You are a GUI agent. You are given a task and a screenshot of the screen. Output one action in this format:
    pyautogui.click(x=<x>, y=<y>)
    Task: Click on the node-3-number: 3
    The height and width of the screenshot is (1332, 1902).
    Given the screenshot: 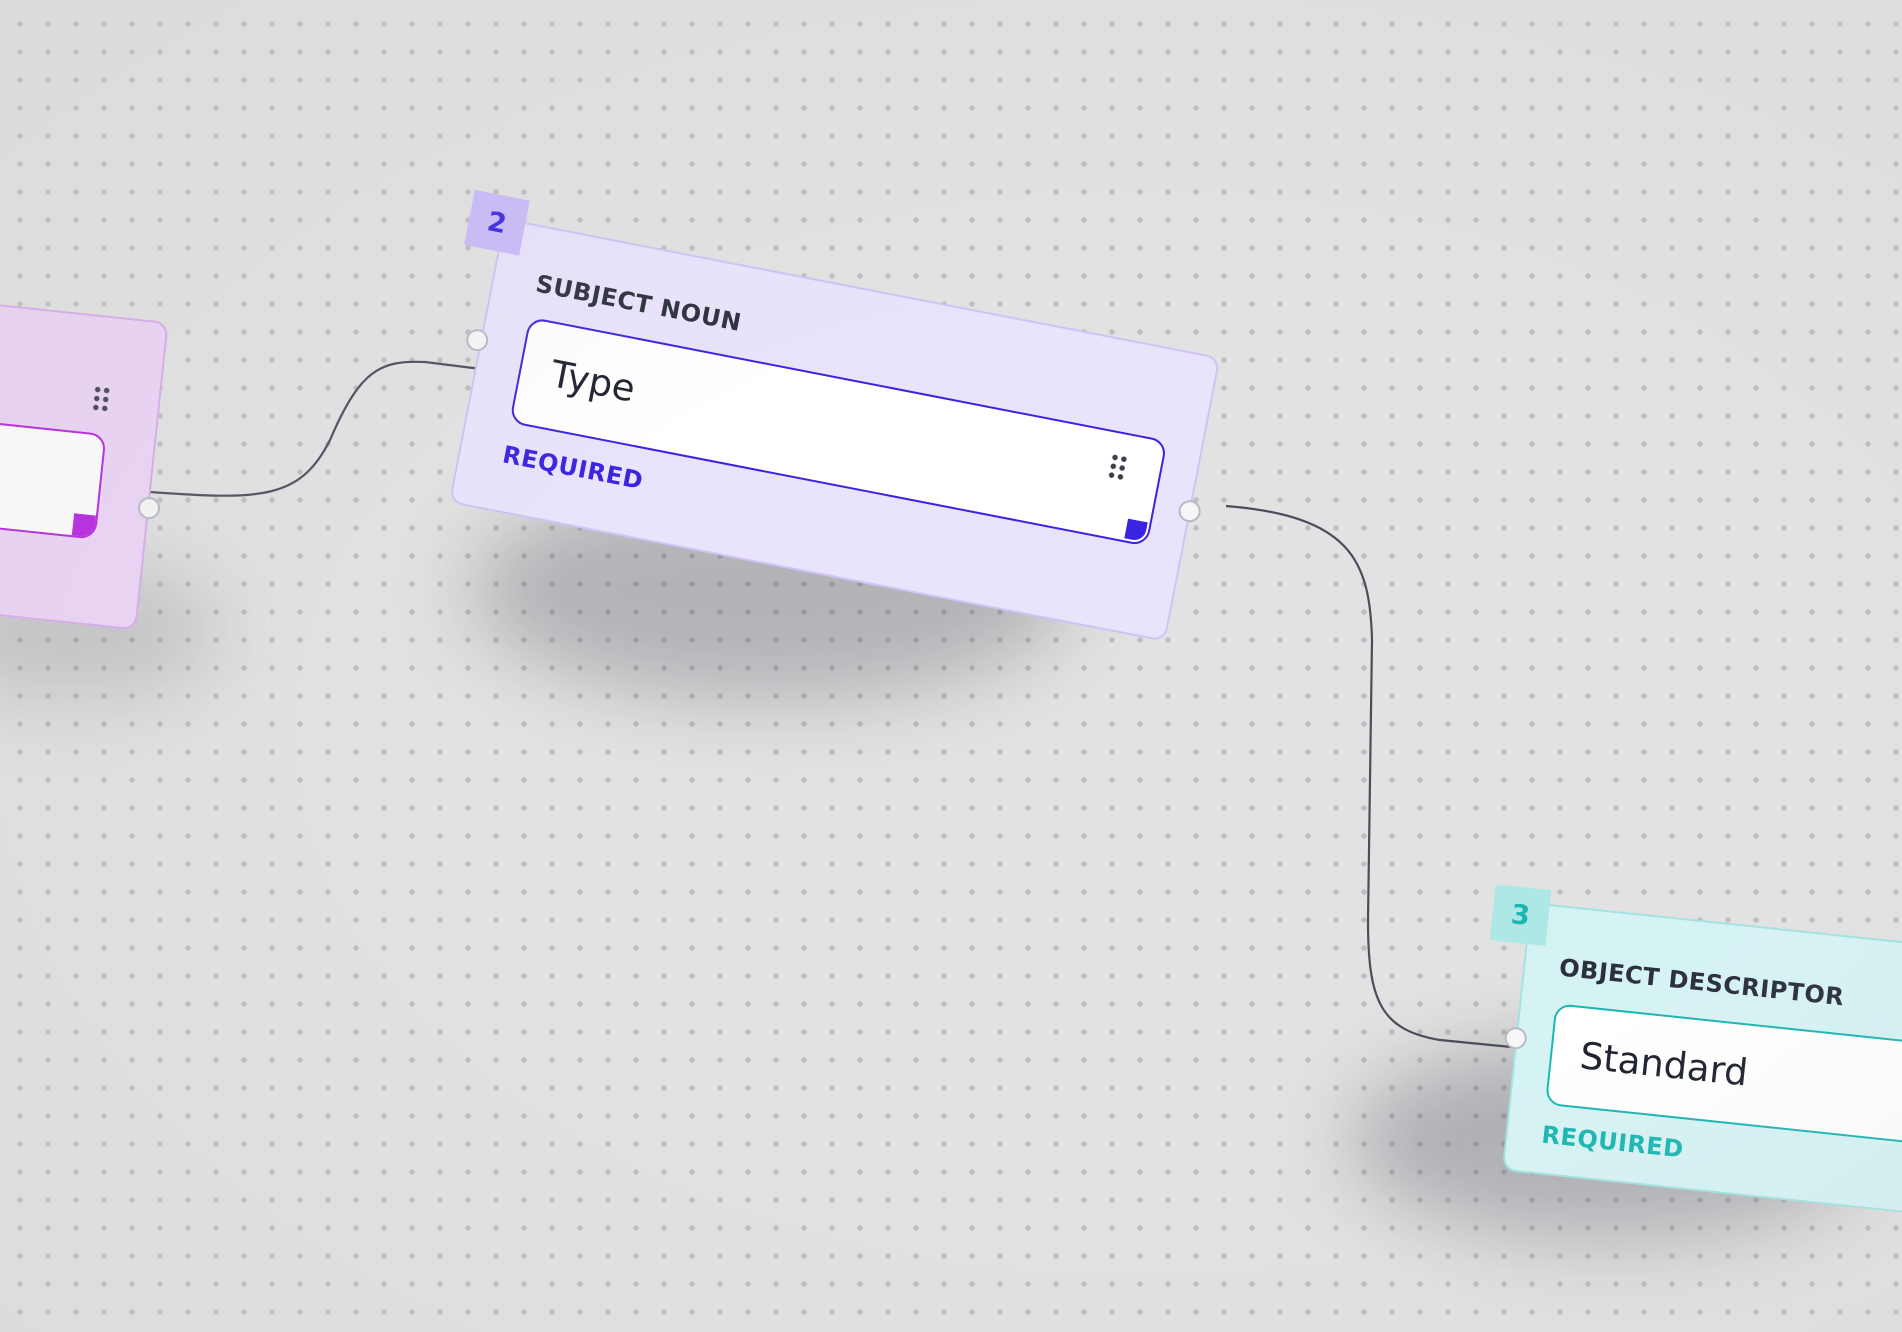 What is the action you would take?
    pyautogui.click(x=1520, y=915)
    